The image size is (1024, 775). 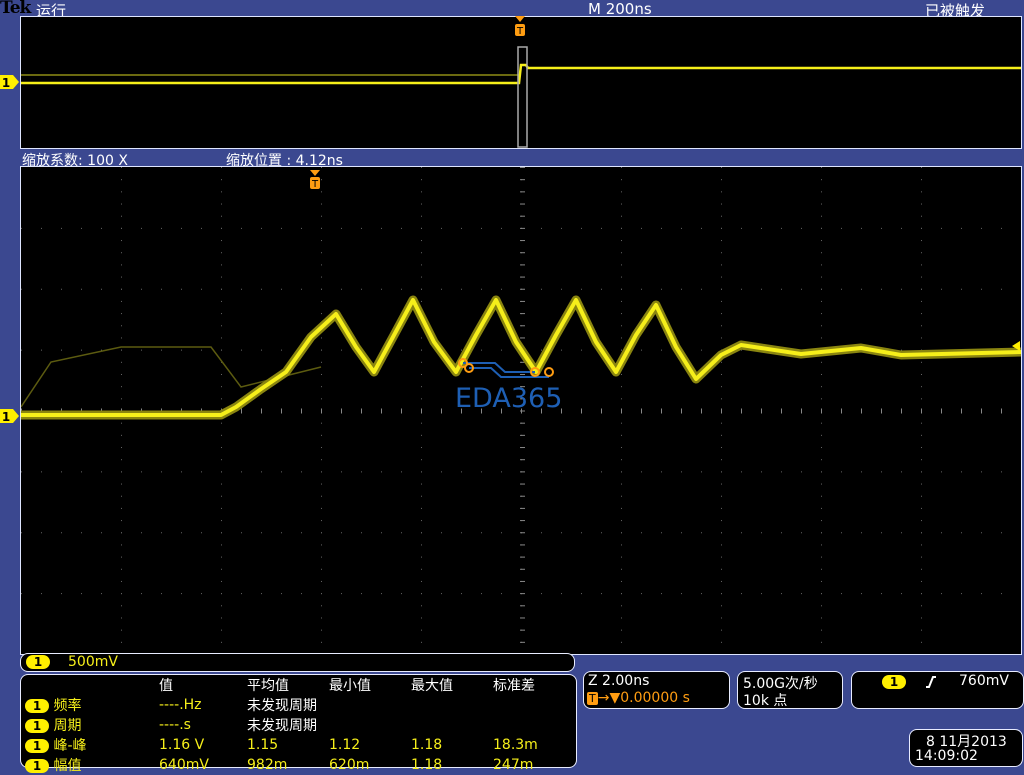 What do you see at coordinates (894, 682) in the screenshot?
I see `trigger-channel-badge: 1` at bounding box center [894, 682].